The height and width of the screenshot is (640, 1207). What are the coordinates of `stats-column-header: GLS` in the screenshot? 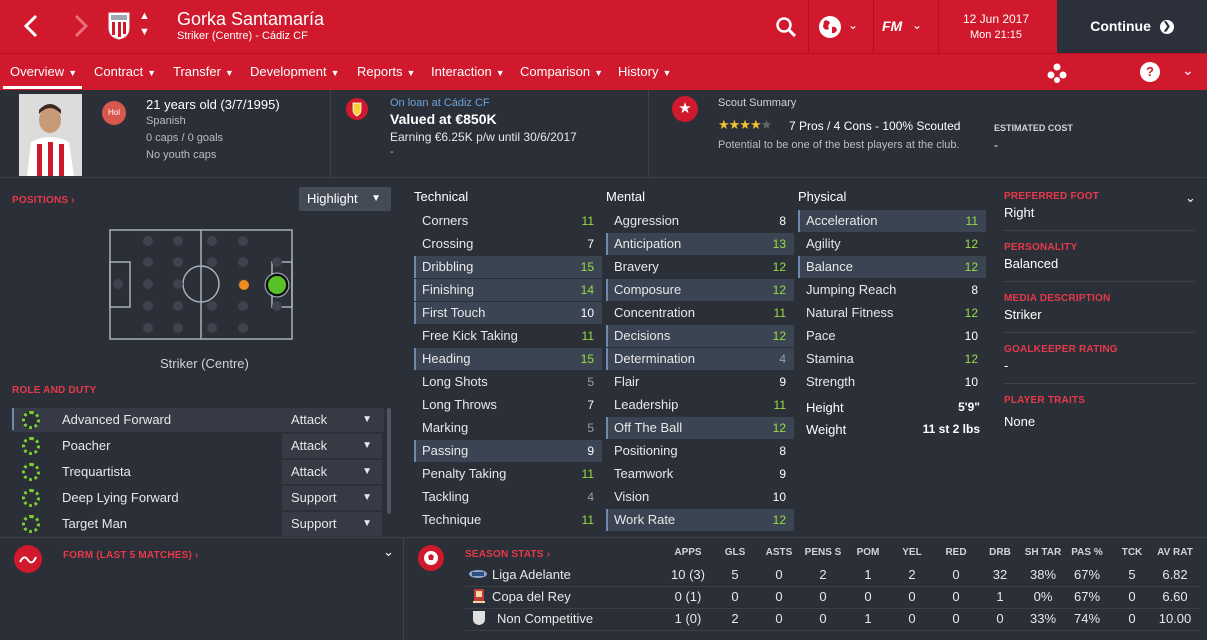 It's located at (735, 552).